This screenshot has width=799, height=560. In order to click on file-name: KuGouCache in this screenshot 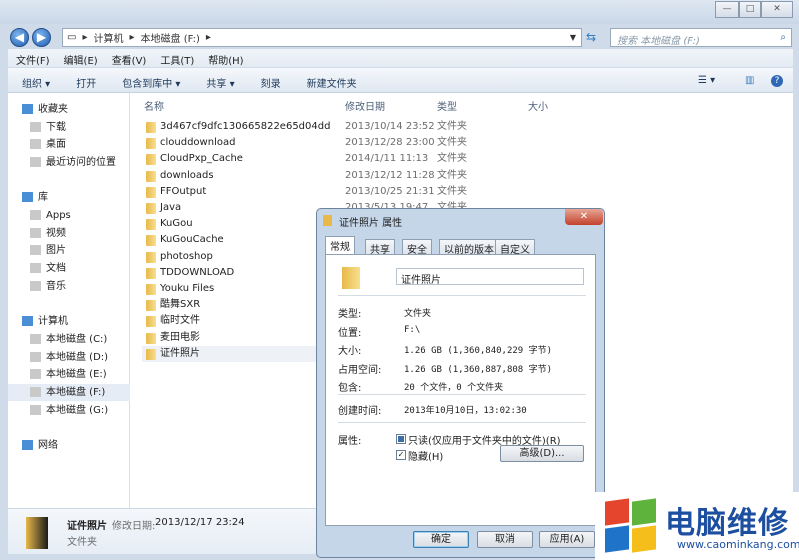, I will do `click(192, 240)`.